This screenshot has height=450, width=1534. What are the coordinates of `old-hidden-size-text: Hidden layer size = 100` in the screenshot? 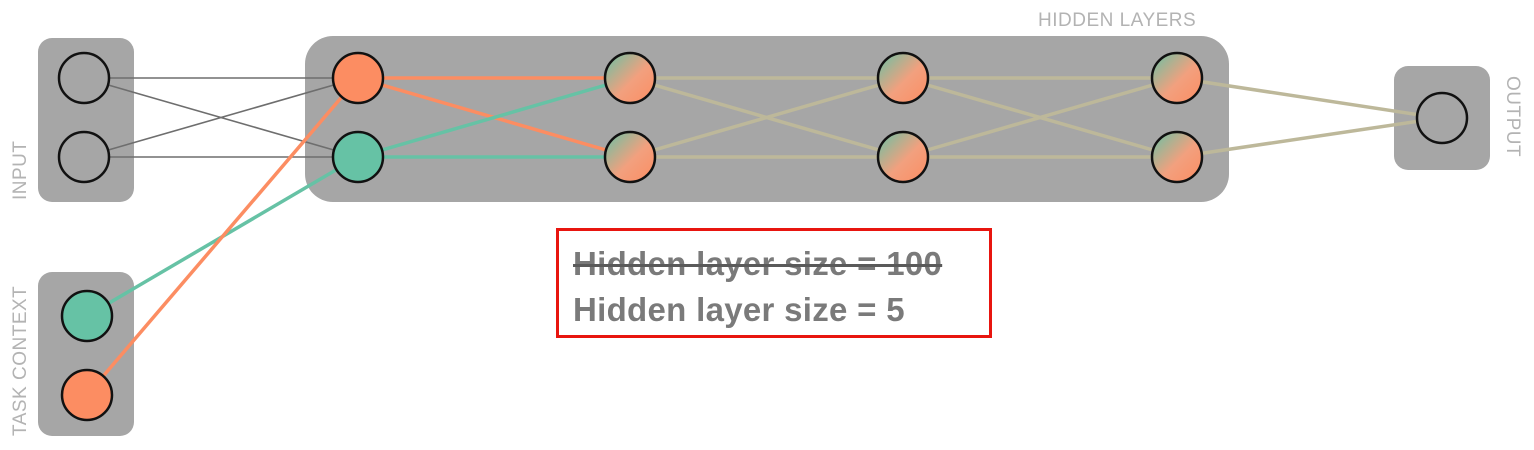 It's located at (758, 263).